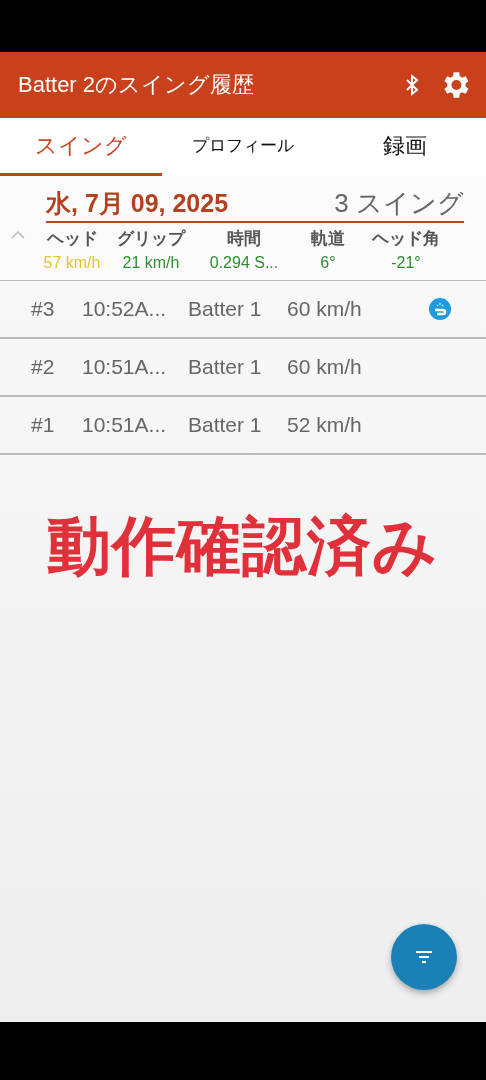  I want to click on filter-button, so click(424, 957).